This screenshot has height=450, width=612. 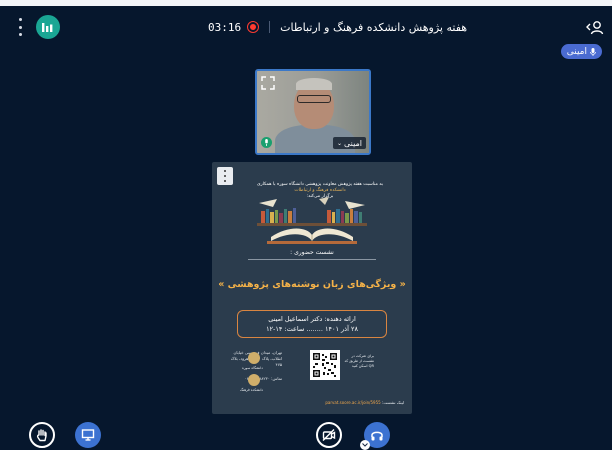 I want to click on qr-code-icon, so click(x=325, y=365).